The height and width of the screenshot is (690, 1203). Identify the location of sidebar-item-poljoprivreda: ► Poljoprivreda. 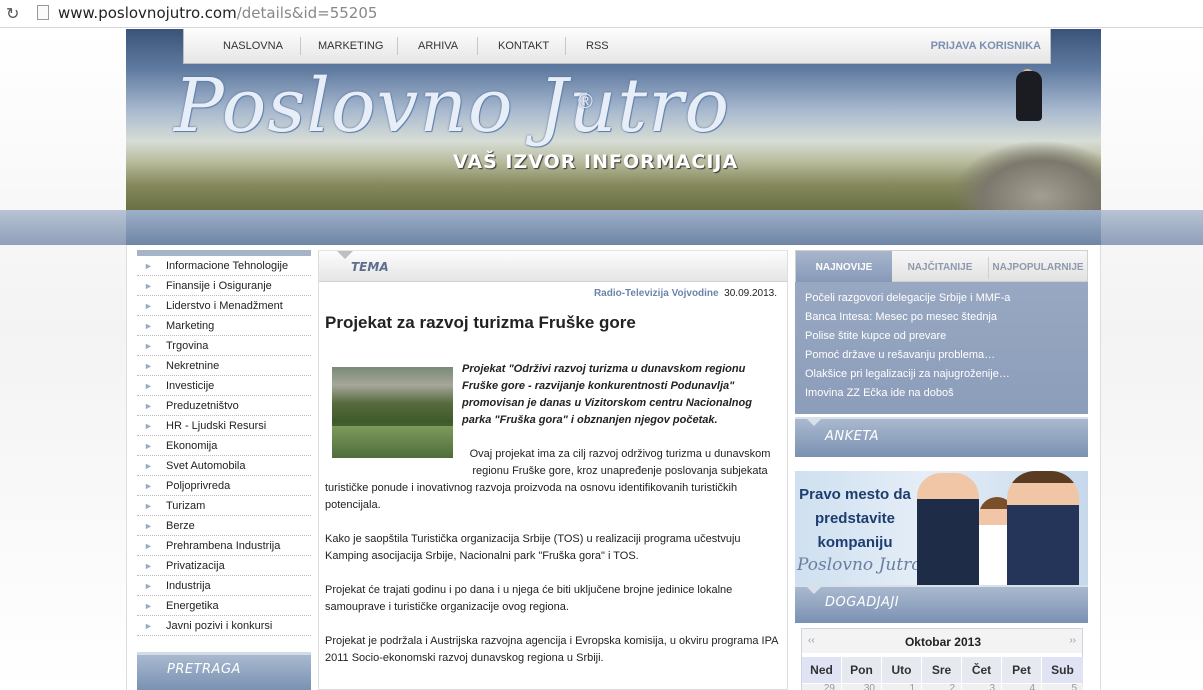
(224, 486).